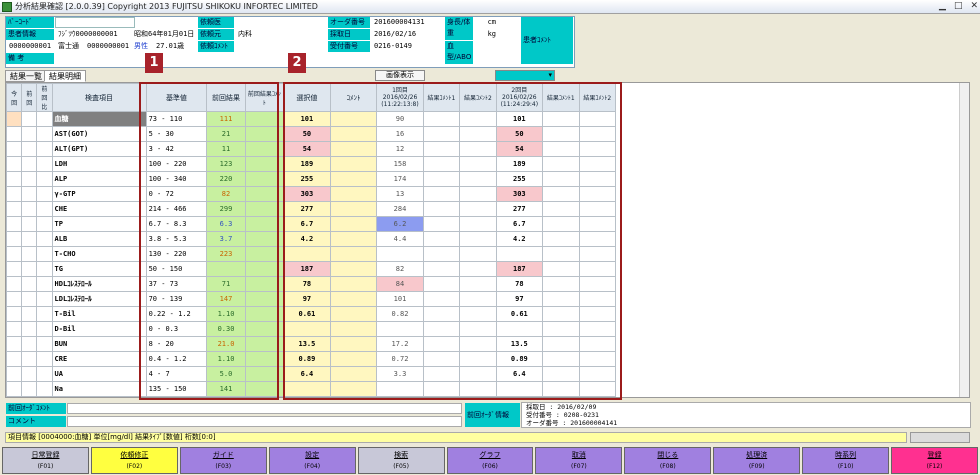 This screenshot has width=980, height=475. Describe the element at coordinates (99, 209) in the screenshot. I see `item-name-cell: CHE` at that location.